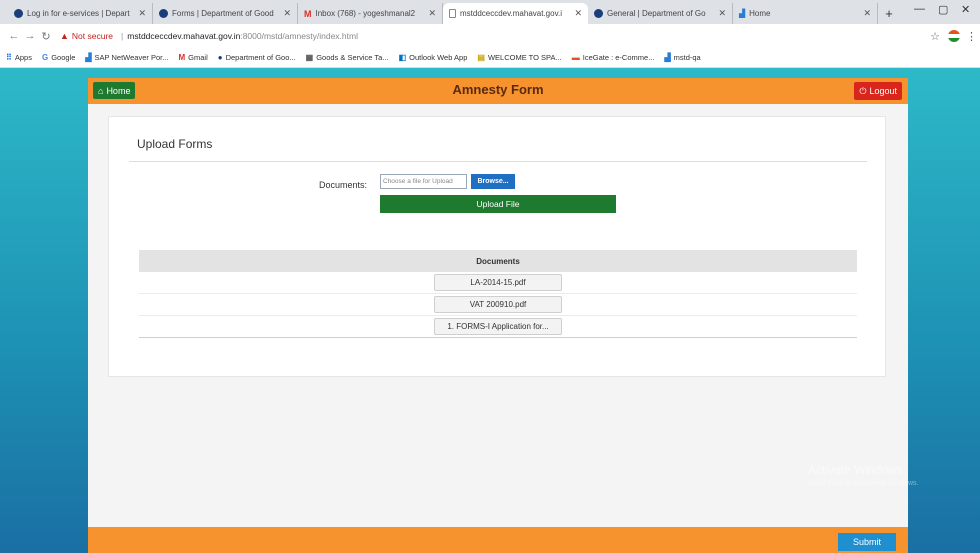 This screenshot has width=980, height=553. Describe the element at coordinates (46, 36) in the screenshot. I see `reload-icon: ↻` at that location.